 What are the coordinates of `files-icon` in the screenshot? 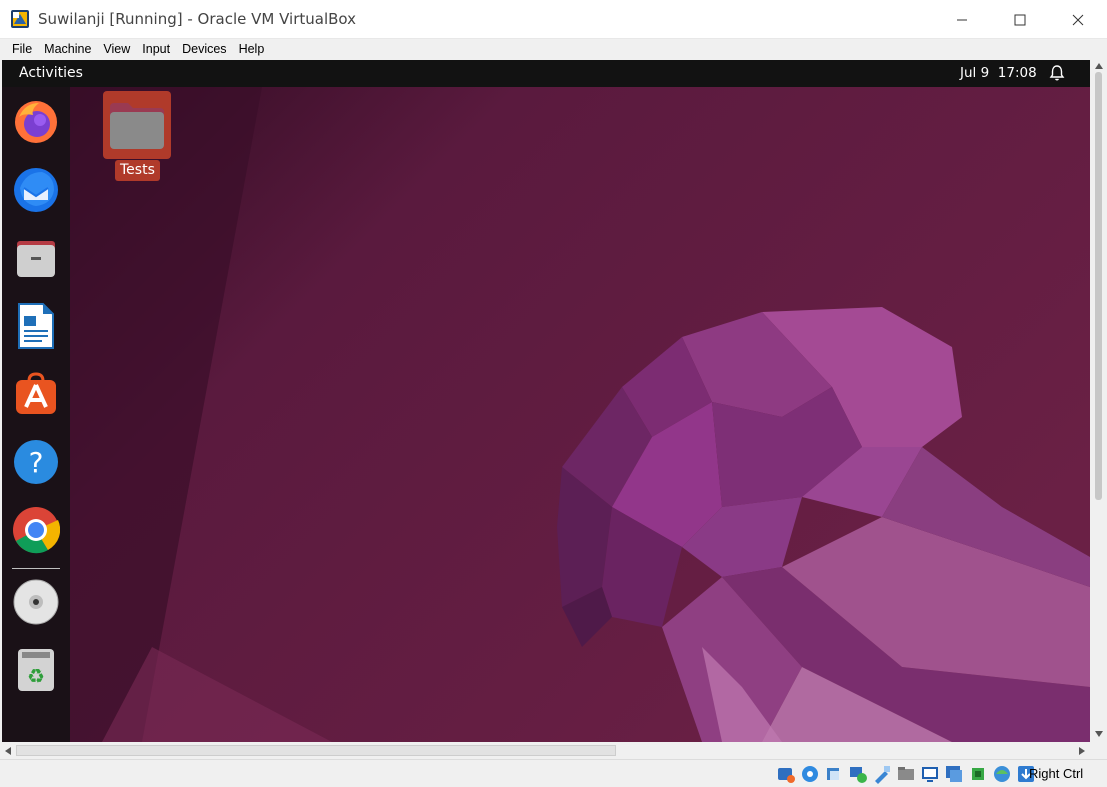 It's located at (36, 259).